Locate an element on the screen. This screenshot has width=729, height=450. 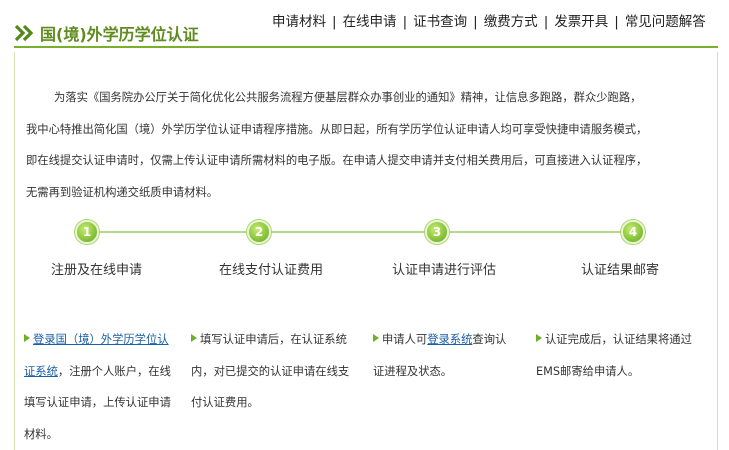
nav-online-application: 在线申请 is located at coordinates (370, 22).